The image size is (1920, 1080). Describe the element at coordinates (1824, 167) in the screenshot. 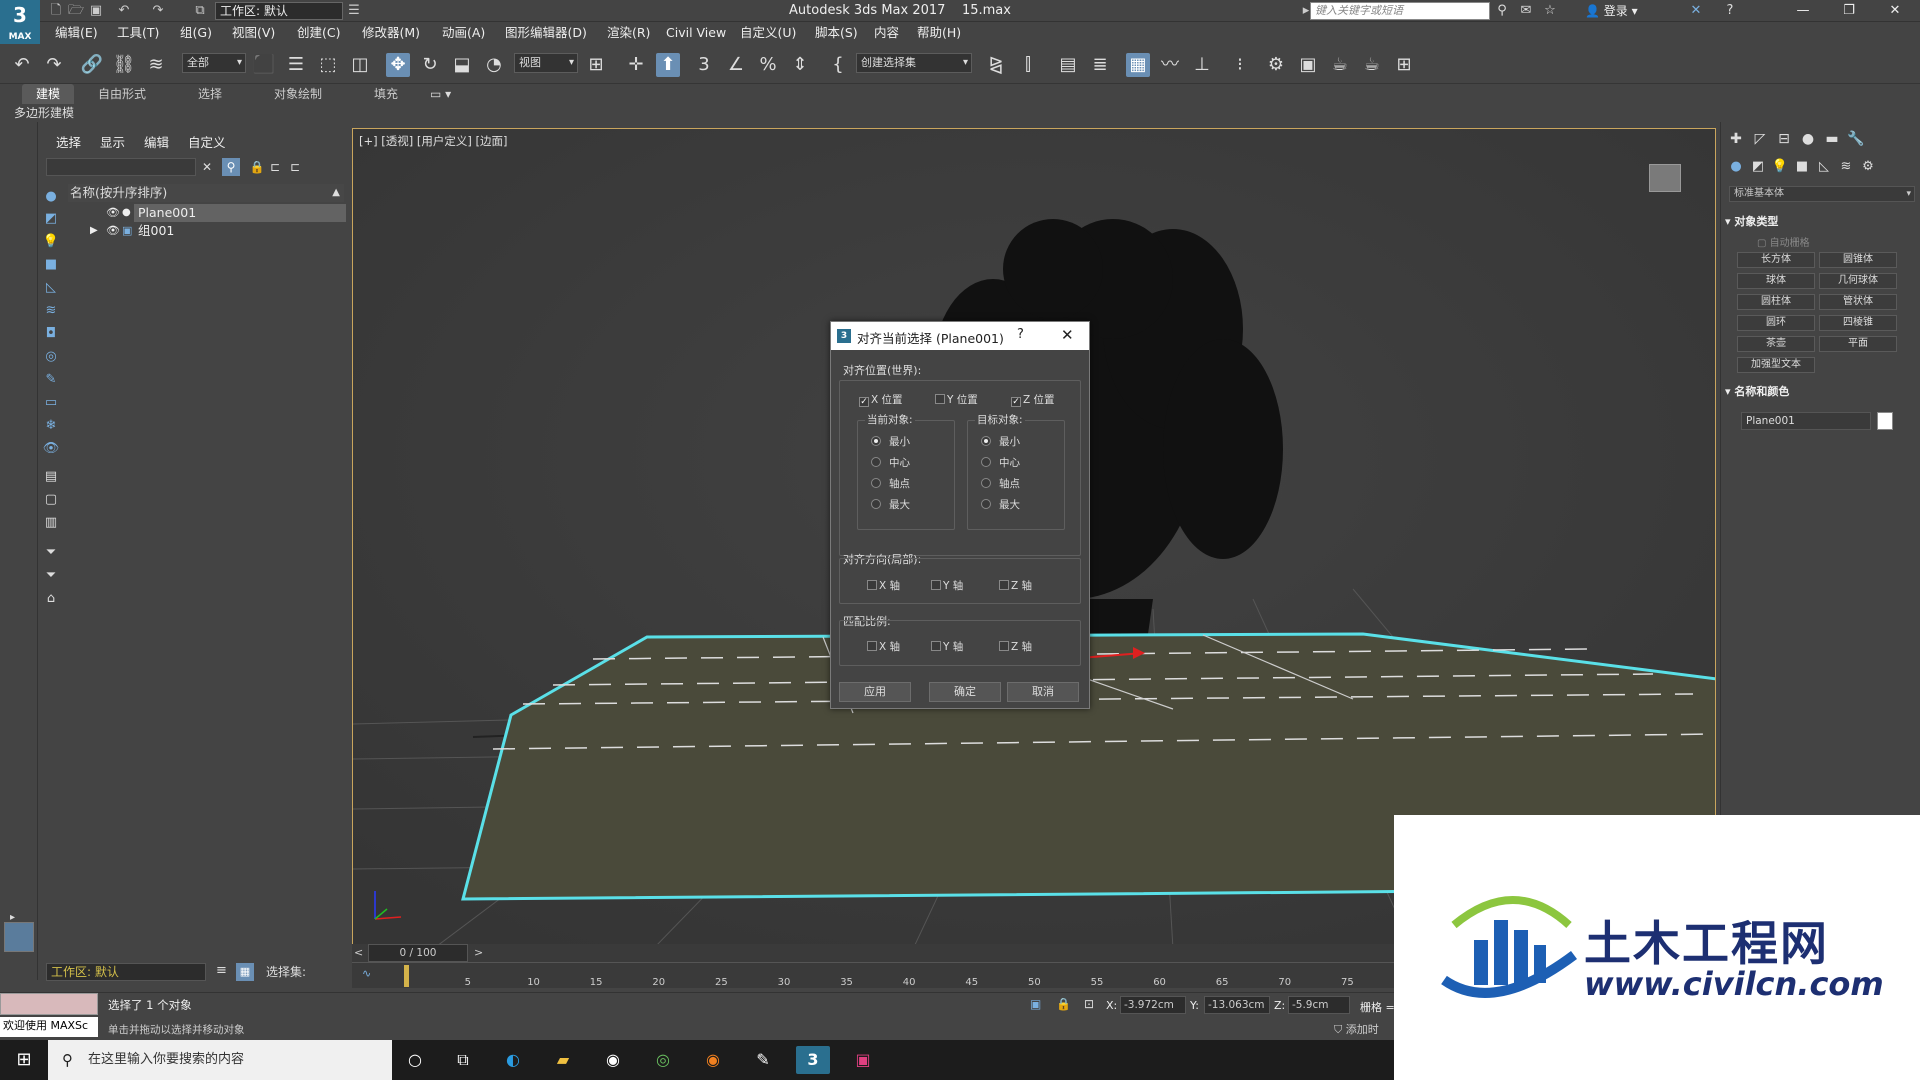

I see `helpers-category-icon: ◺` at that location.